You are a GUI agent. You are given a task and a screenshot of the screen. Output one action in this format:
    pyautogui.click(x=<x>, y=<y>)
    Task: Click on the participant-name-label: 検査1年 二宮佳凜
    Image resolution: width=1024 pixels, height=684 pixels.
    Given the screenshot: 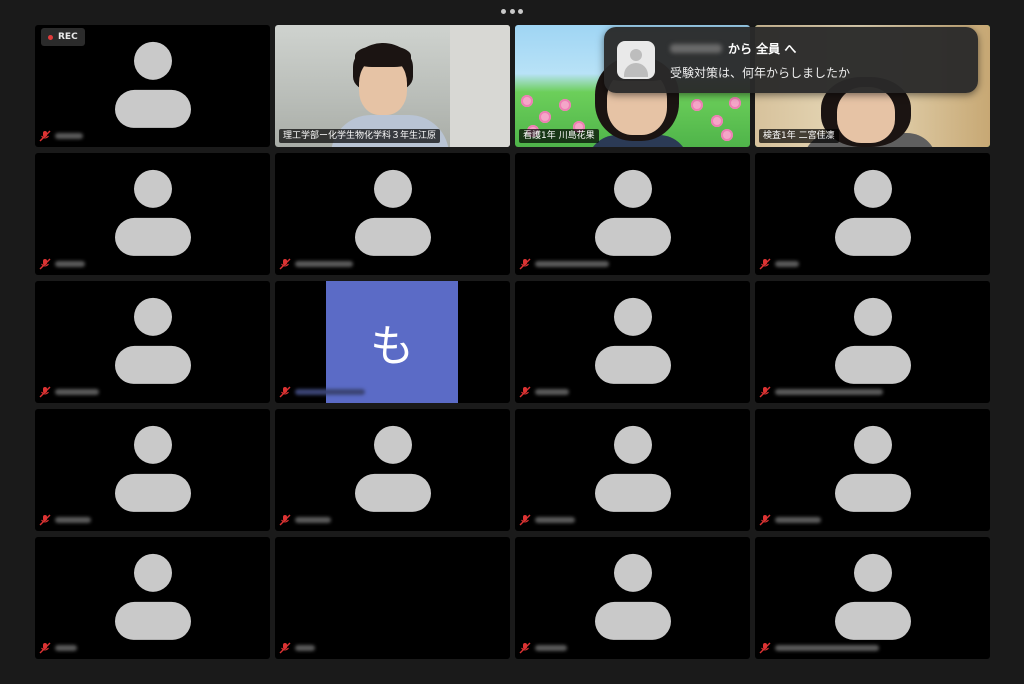 What is the action you would take?
    pyautogui.click(x=799, y=136)
    